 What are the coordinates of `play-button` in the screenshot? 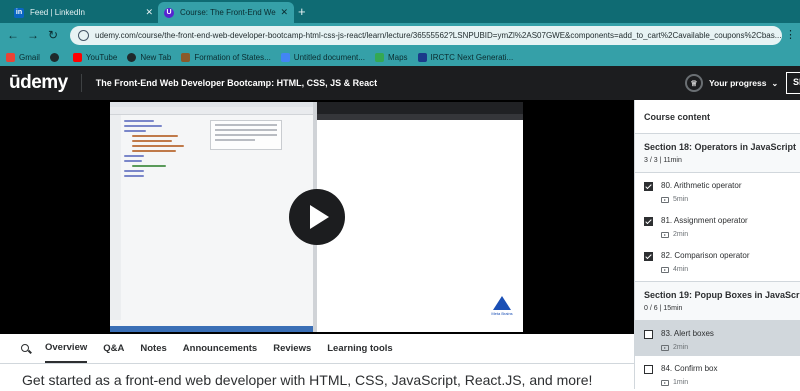 It's located at (317, 217).